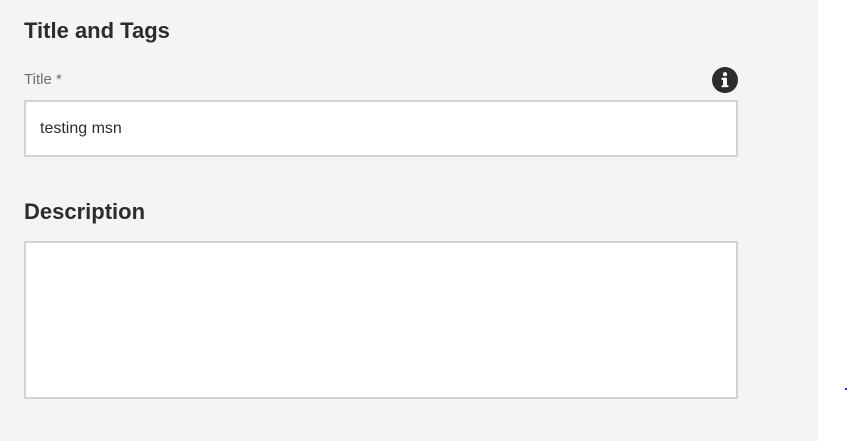  I want to click on info-icon, so click(725, 80).